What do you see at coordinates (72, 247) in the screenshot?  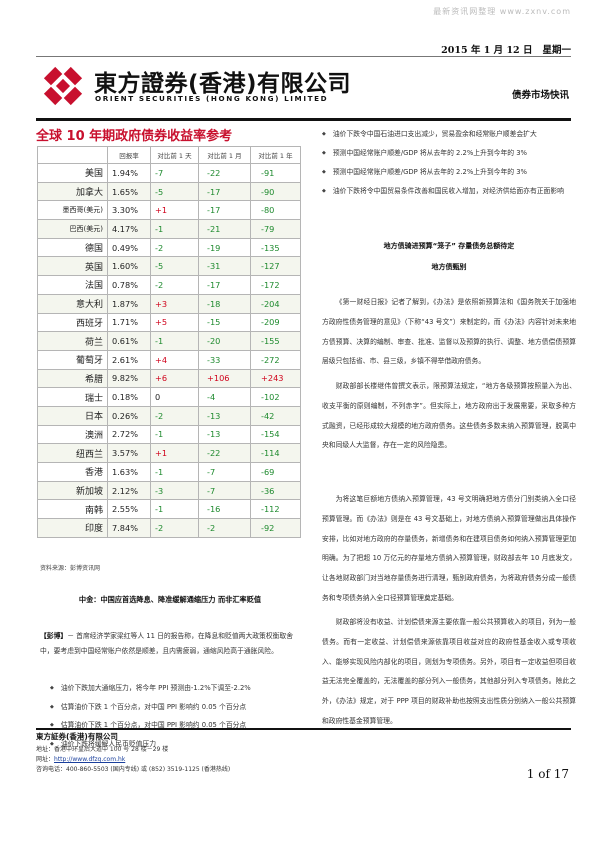 I see `country-cell: 德国` at bounding box center [72, 247].